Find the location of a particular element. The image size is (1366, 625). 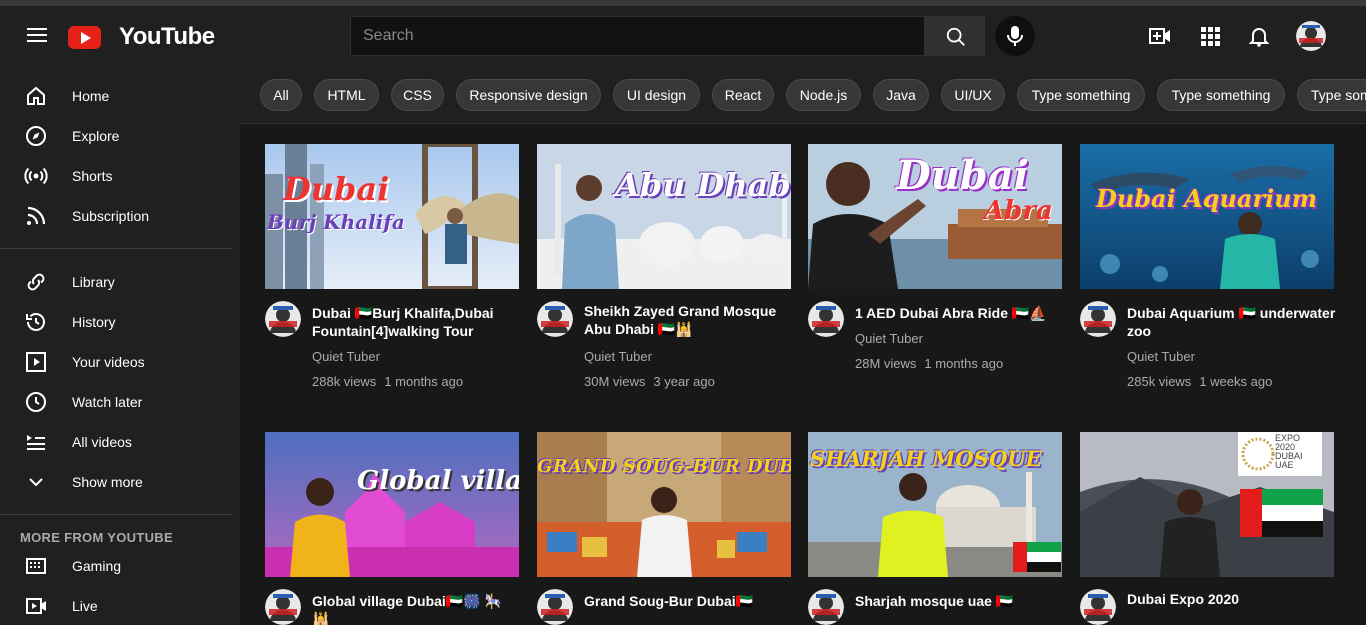

sidebar-item-gaming: Gaming is located at coordinates (116, 566).